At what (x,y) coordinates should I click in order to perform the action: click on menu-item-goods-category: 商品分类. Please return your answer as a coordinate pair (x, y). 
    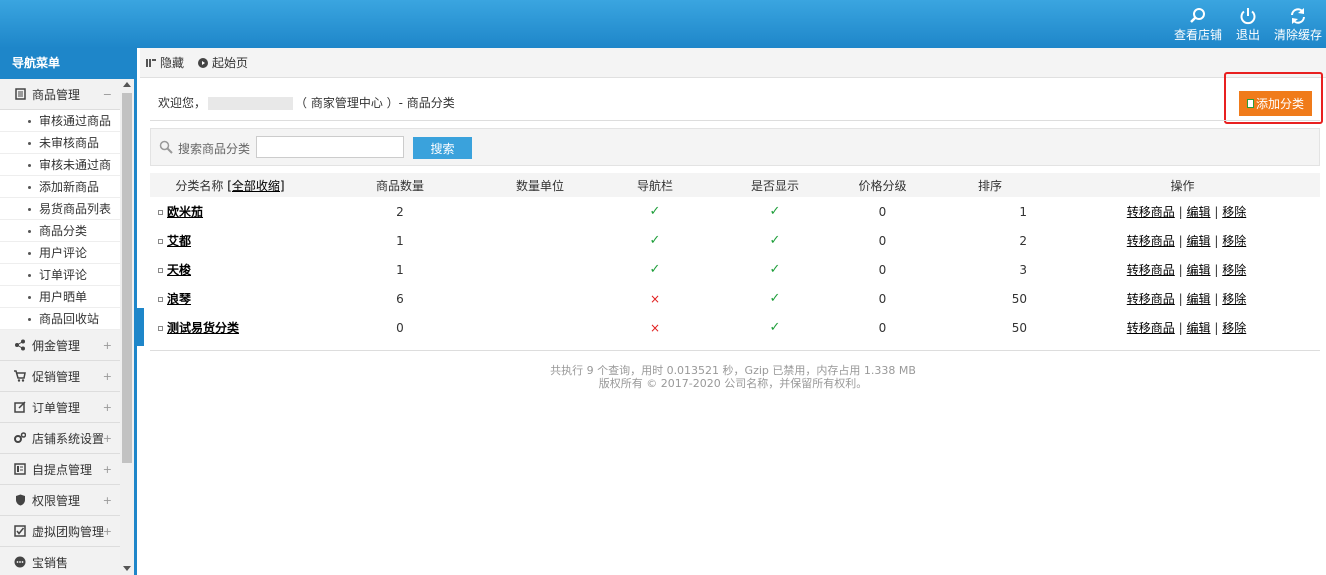
    Looking at the image, I should click on (60, 231).